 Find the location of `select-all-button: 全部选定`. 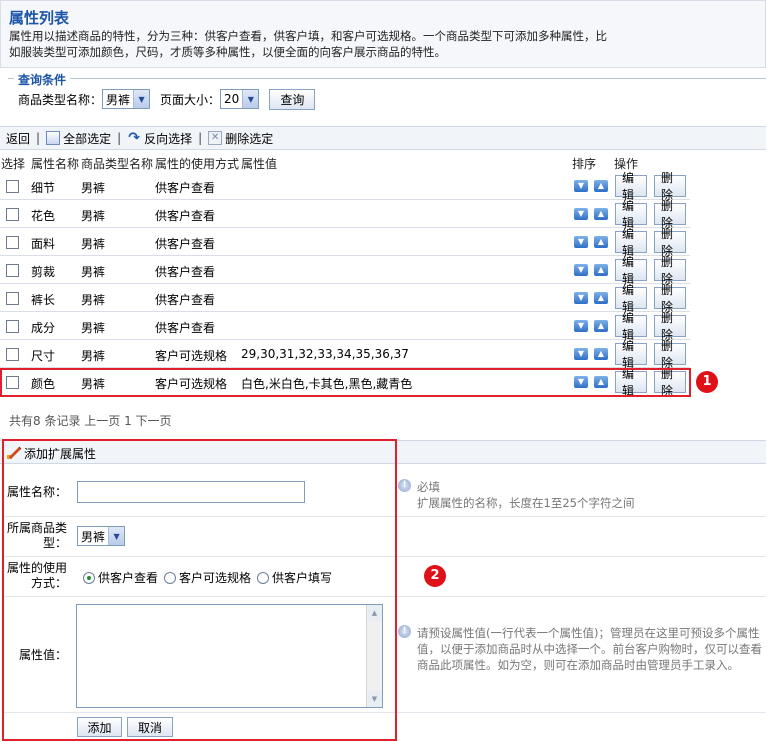

select-all-button: 全部选定 is located at coordinates (78, 138).